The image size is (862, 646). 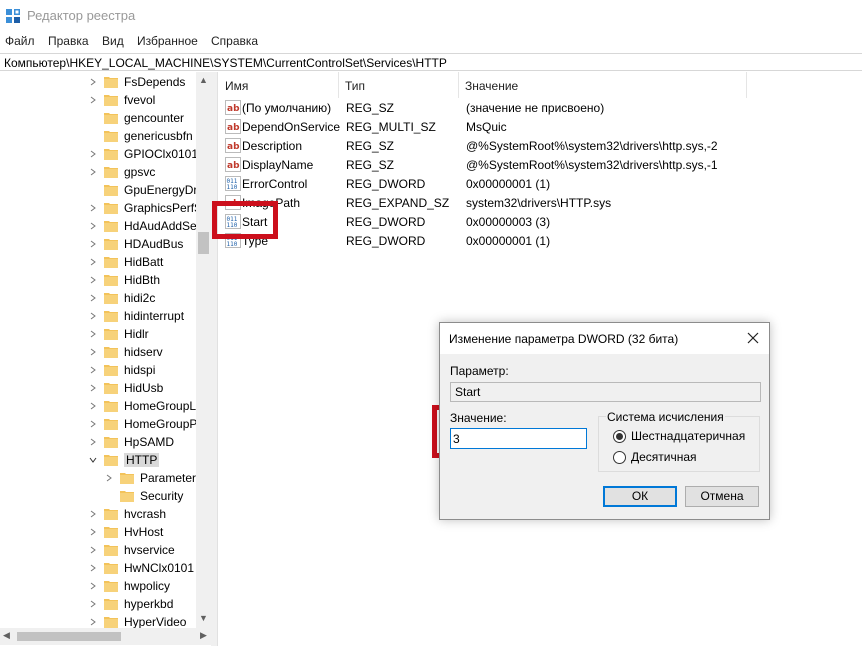 I want to click on tree-item: HomeGroupPr, so click(x=144, y=424).